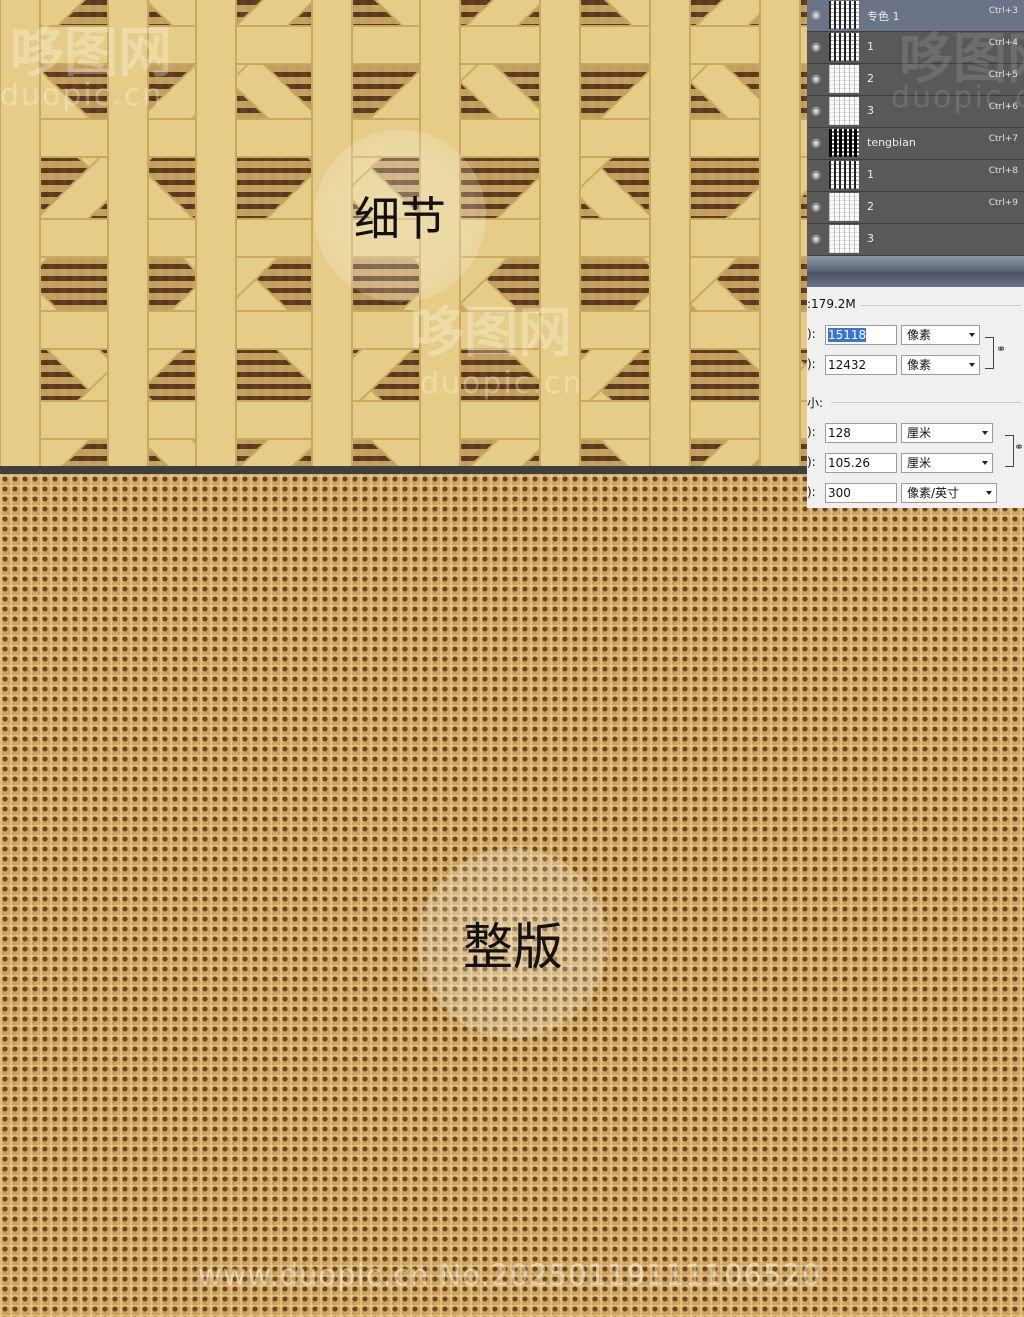 The image size is (1024, 1317). What do you see at coordinates (839, 493) in the screenshot?
I see `resolution-value: 300` at bounding box center [839, 493].